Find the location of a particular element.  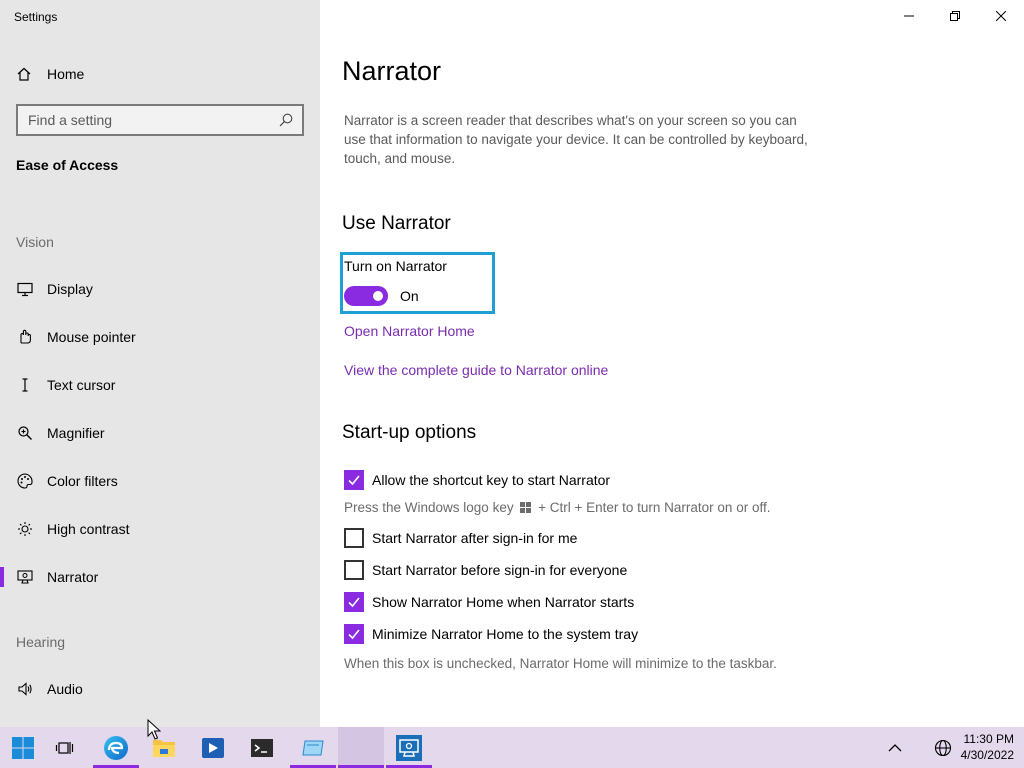

minimize-button is located at coordinates (909, 16).